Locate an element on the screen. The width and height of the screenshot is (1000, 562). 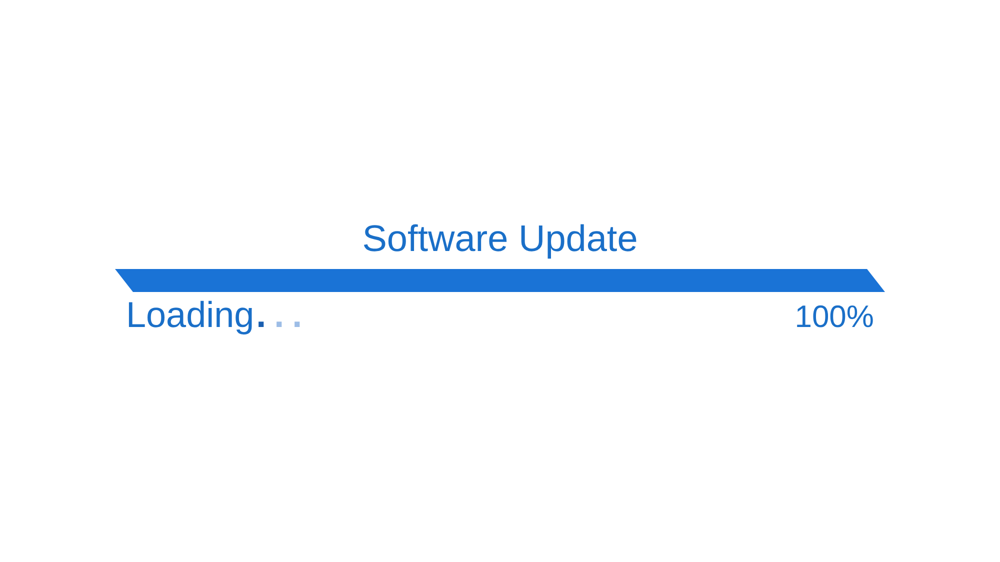
loading-label: Loading is located at coordinates (190, 315).